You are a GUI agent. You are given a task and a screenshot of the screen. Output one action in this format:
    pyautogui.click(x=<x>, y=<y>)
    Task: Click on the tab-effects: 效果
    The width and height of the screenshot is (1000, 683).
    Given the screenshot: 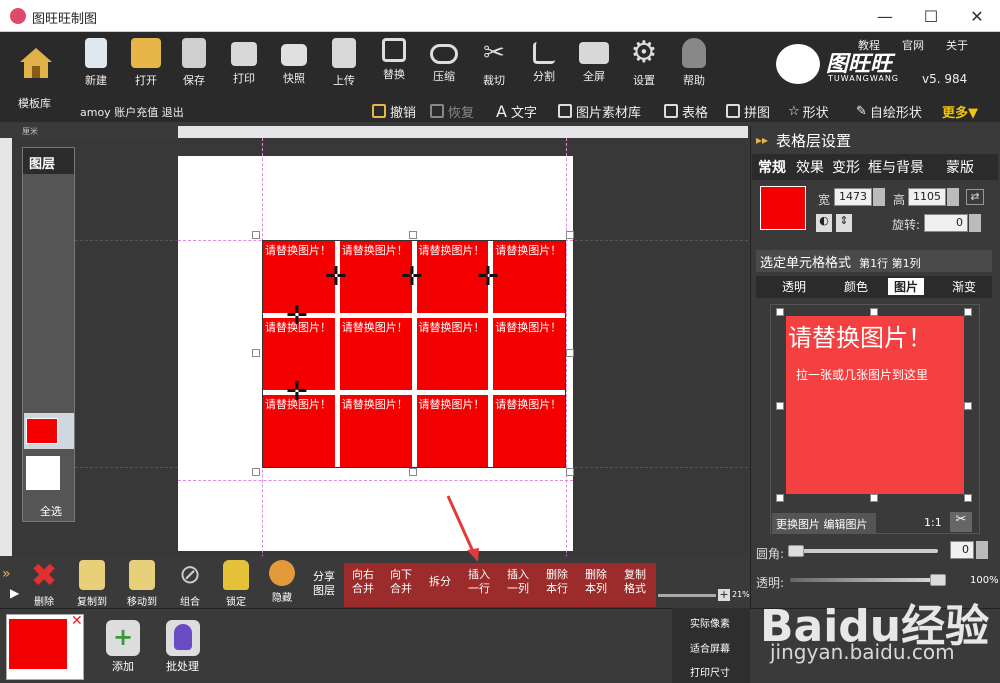 What is the action you would take?
    pyautogui.click(x=810, y=167)
    